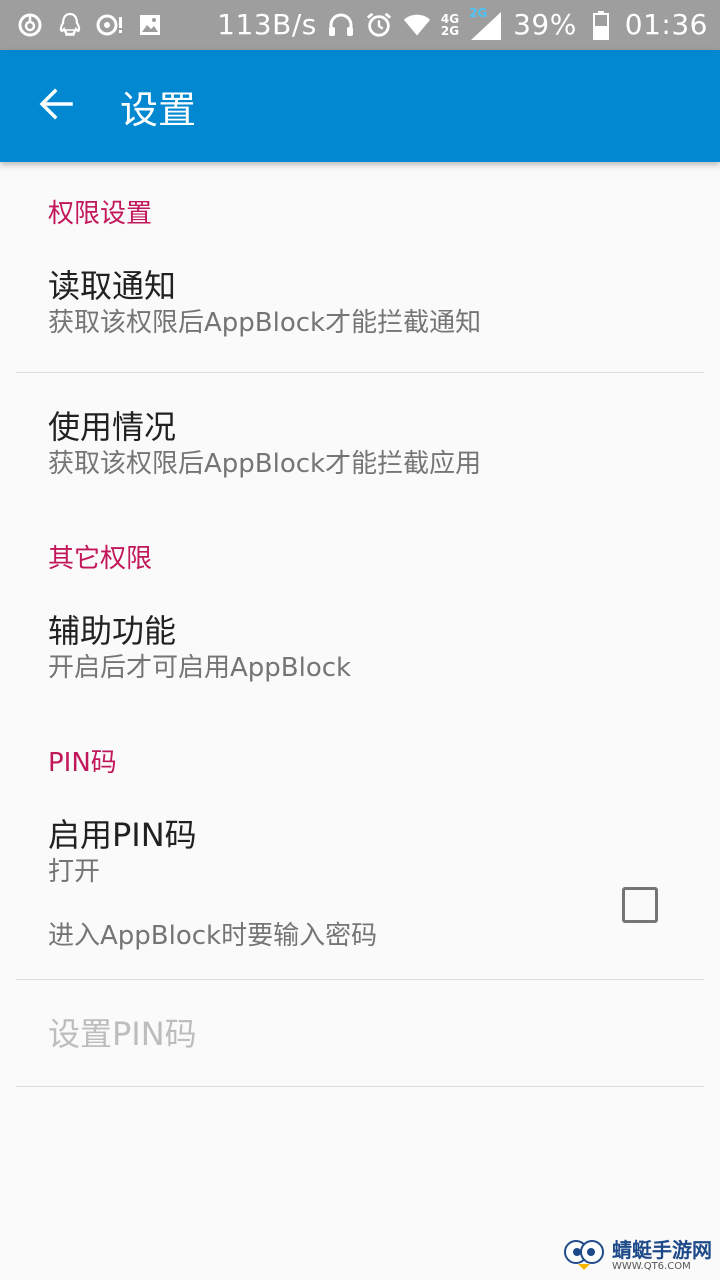  Describe the element at coordinates (545, 24) in the screenshot. I see `battery-percent: 39%` at that location.